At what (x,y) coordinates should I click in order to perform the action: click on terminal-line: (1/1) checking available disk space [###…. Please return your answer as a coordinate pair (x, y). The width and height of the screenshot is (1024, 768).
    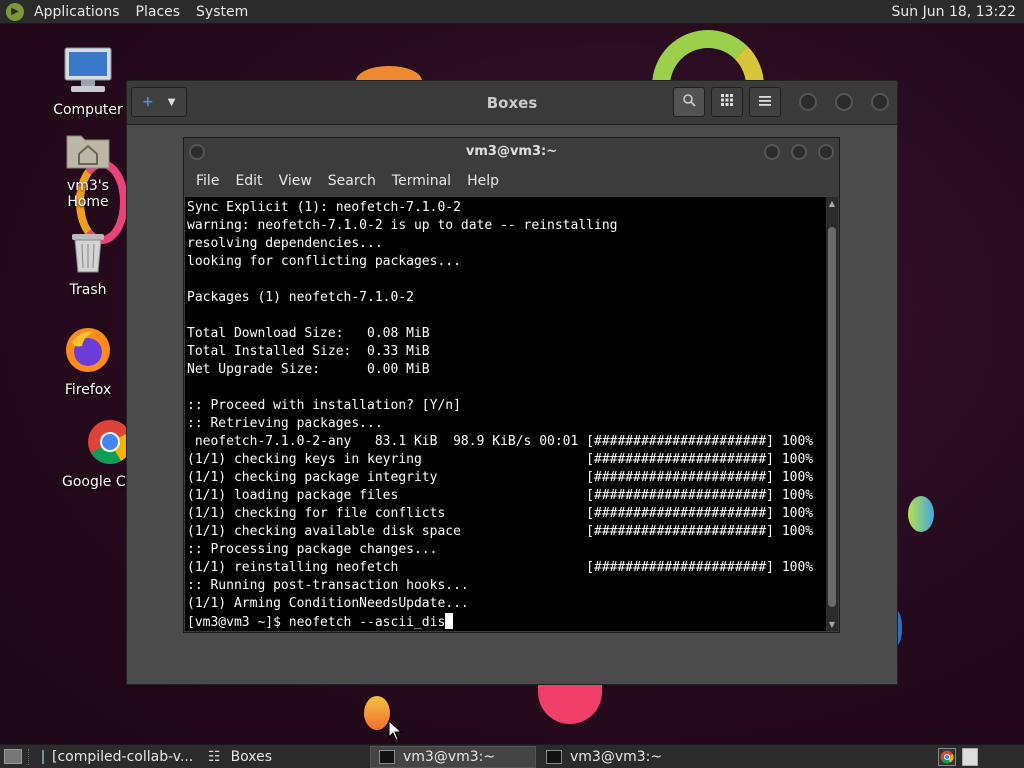
    Looking at the image, I should click on (500, 531).